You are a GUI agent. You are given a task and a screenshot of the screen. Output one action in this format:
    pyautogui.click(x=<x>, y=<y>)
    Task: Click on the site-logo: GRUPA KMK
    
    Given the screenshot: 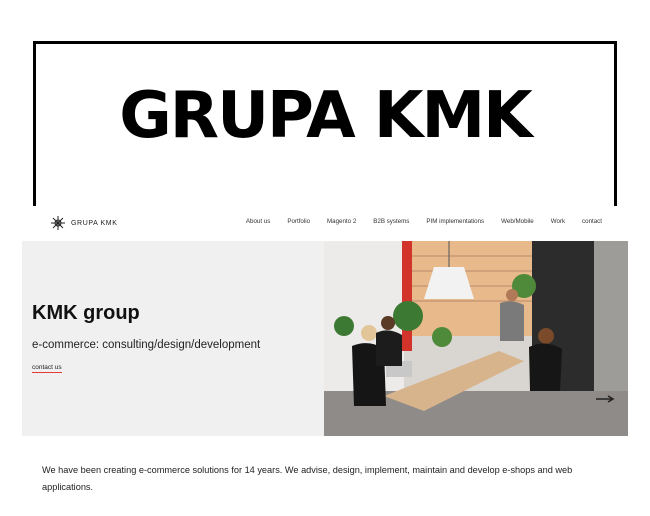 What is the action you would take?
    pyautogui.click(x=84, y=223)
    